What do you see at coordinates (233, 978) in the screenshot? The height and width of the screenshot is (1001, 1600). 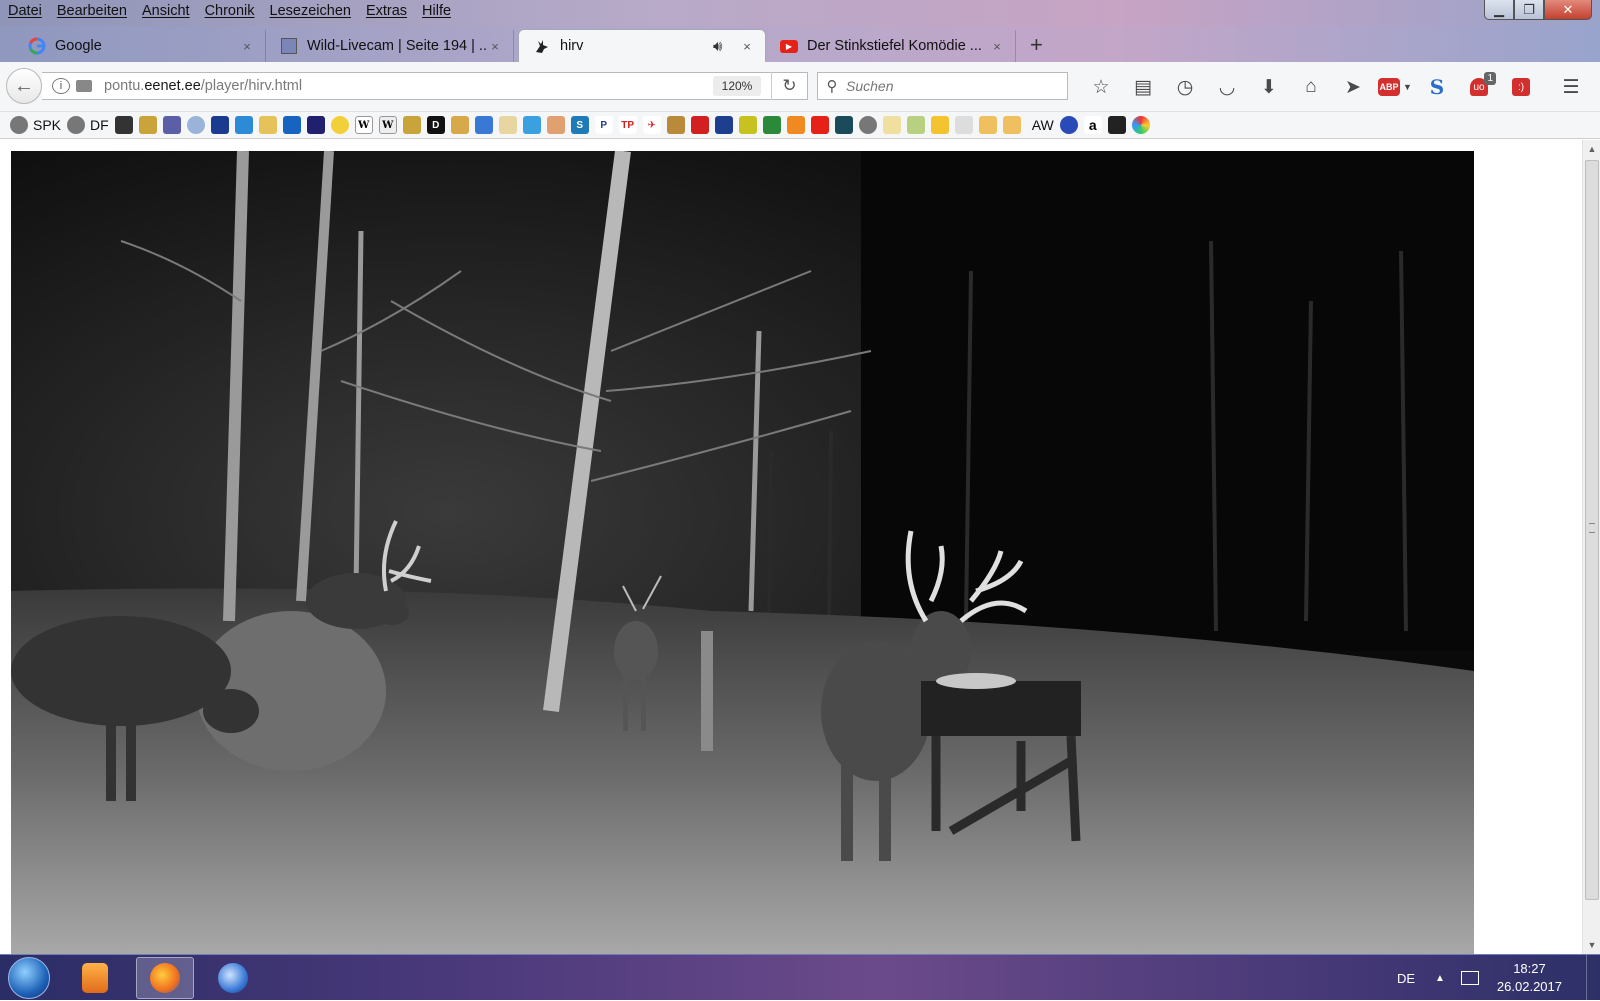 I see `taskbar-thunderbird` at bounding box center [233, 978].